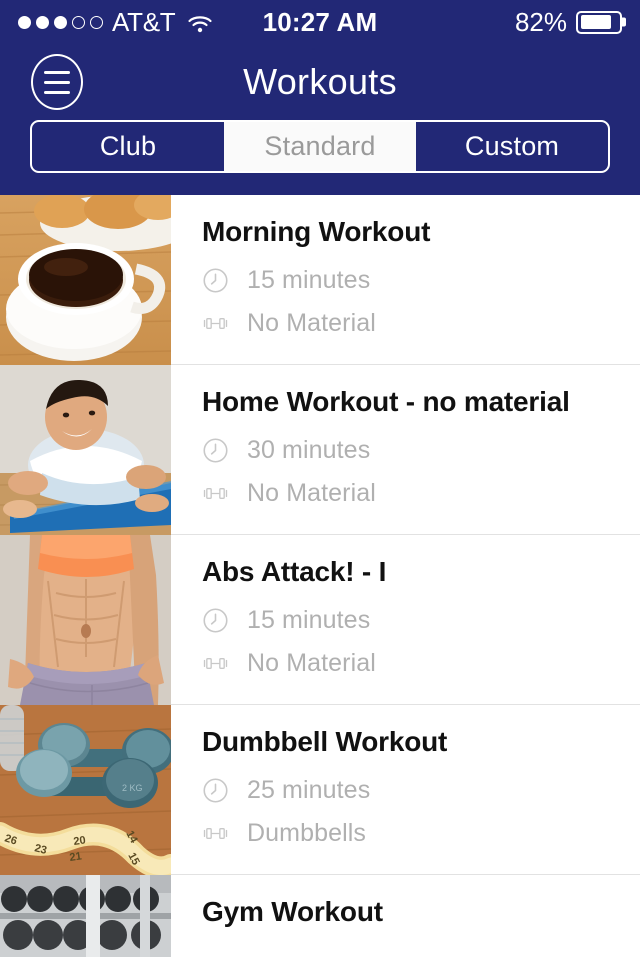 The image size is (640, 960). I want to click on list-item: Gym Workout, so click(320, 916).